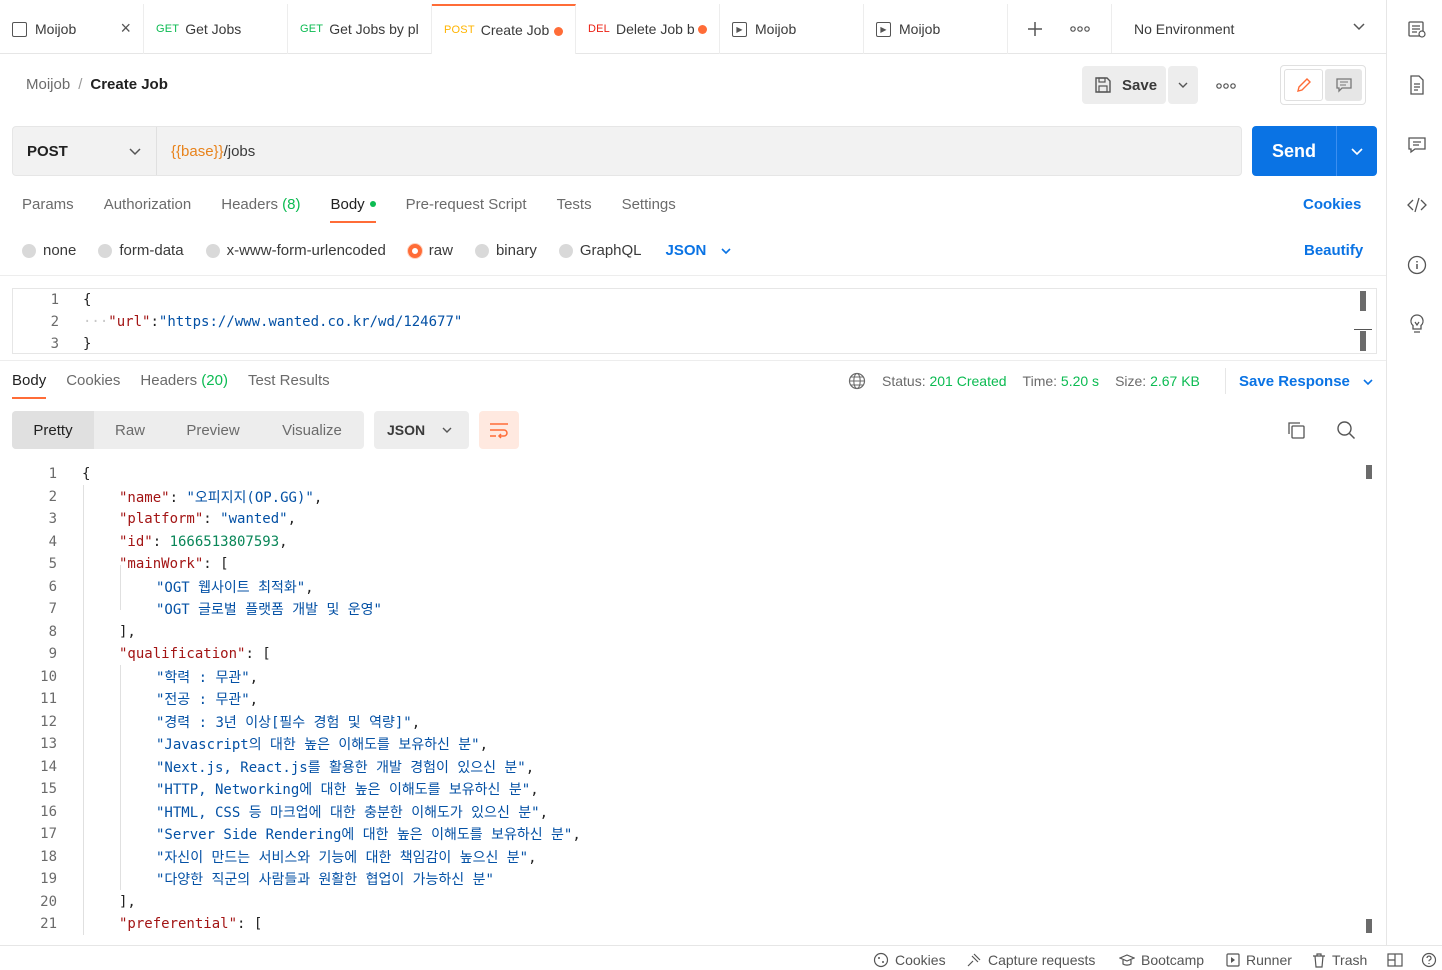  What do you see at coordinates (148, 209) in the screenshot?
I see `tab-authorization: Authorization` at bounding box center [148, 209].